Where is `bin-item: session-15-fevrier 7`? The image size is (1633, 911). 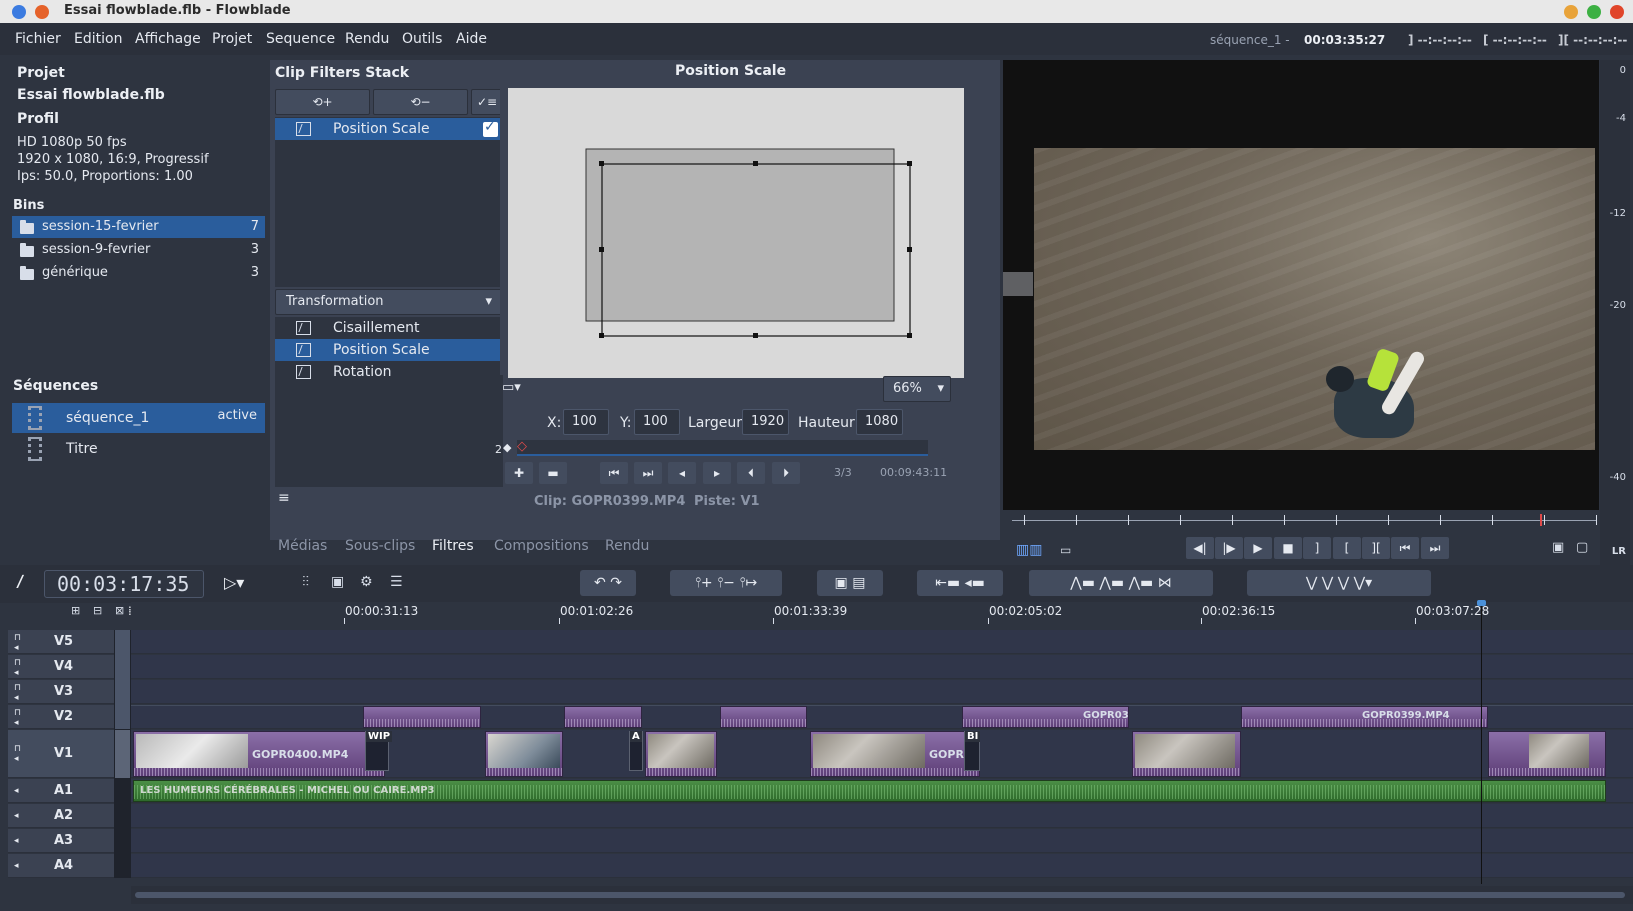 bin-item: session-15-fevrier 7 is located at coordinates (138, 227).